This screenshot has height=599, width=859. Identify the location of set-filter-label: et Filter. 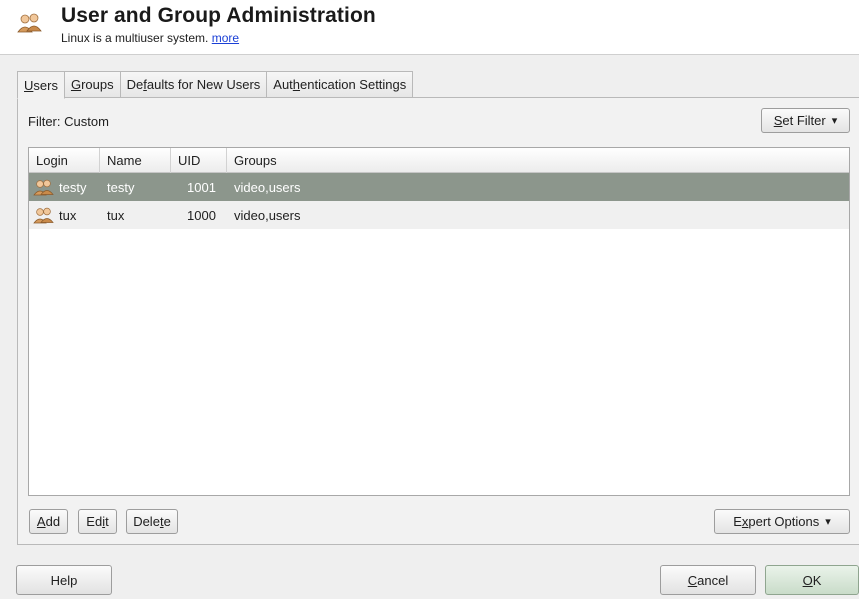
(804, 120).